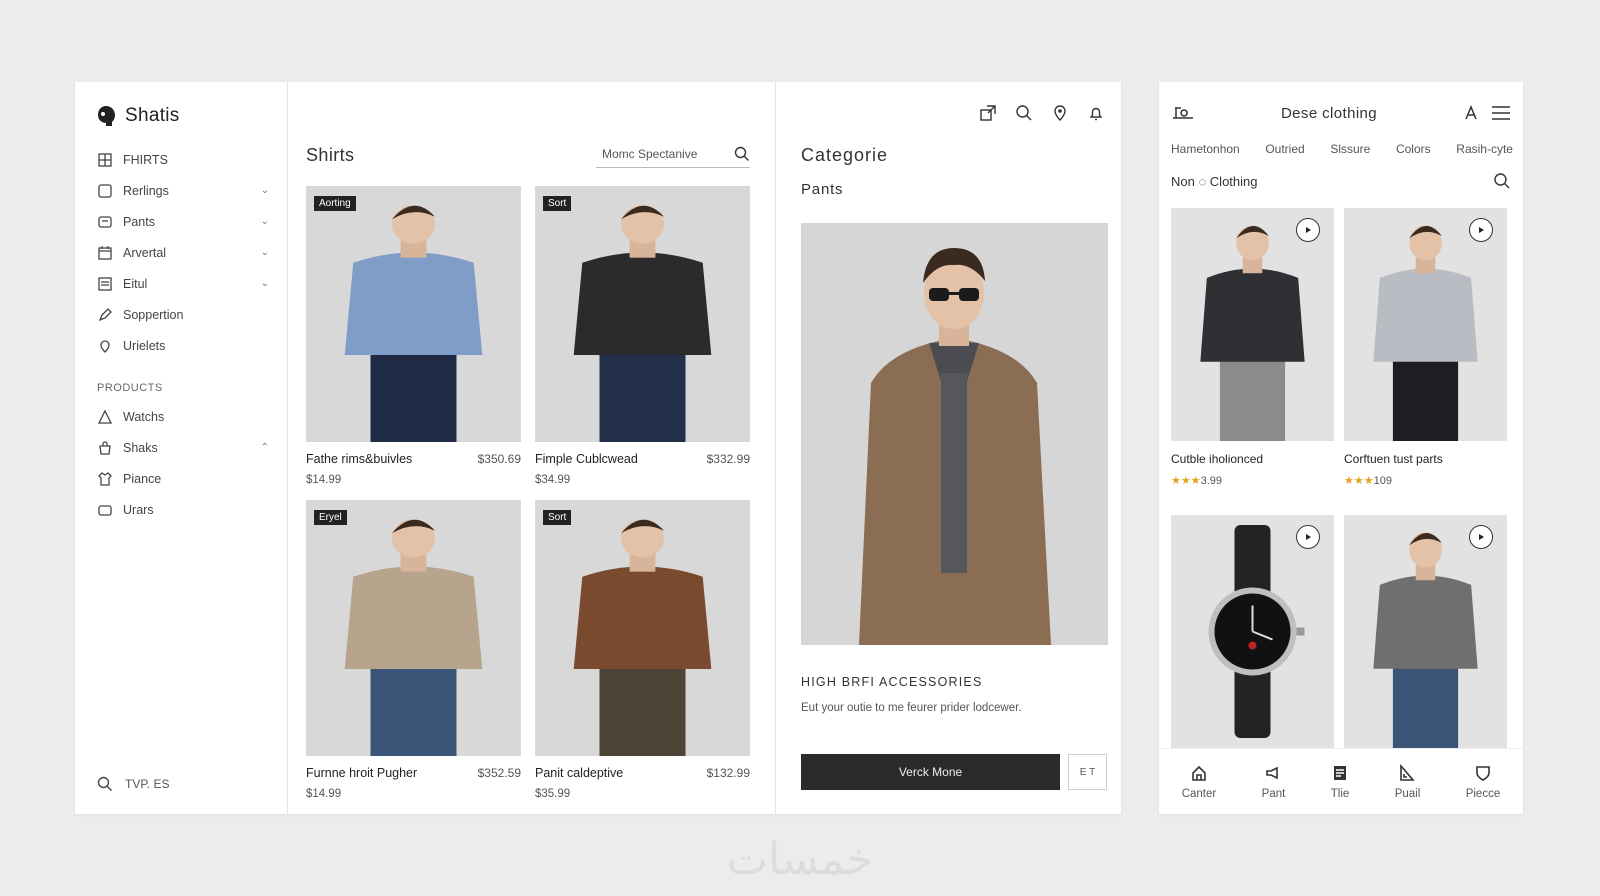  I want to click on bottom-nav-tlie: Tlie, so click(1340, 782).